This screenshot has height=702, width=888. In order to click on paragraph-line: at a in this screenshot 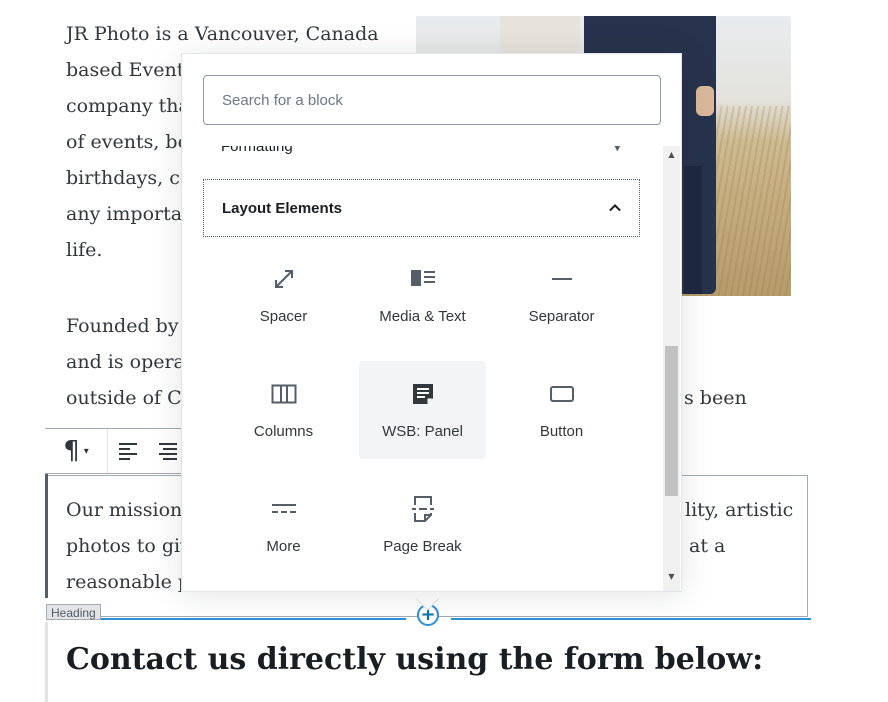, I will do `click(707, 546)`.